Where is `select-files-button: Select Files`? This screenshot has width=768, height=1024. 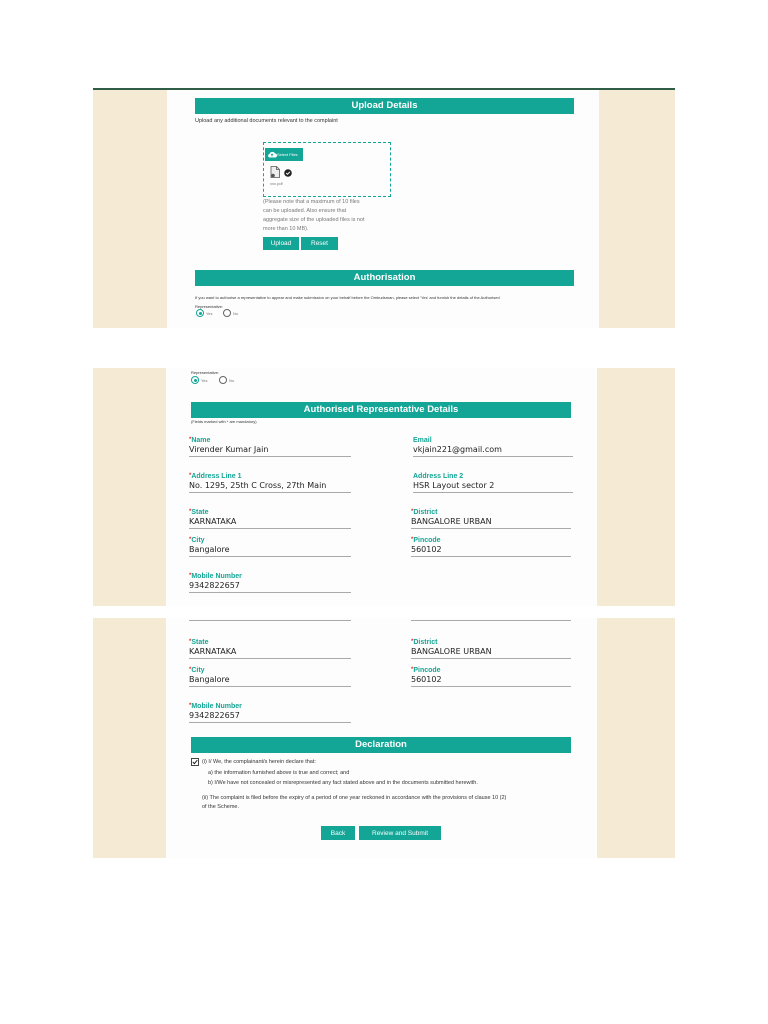
select-files-button: Select Files is located at coordinates (284, 154).